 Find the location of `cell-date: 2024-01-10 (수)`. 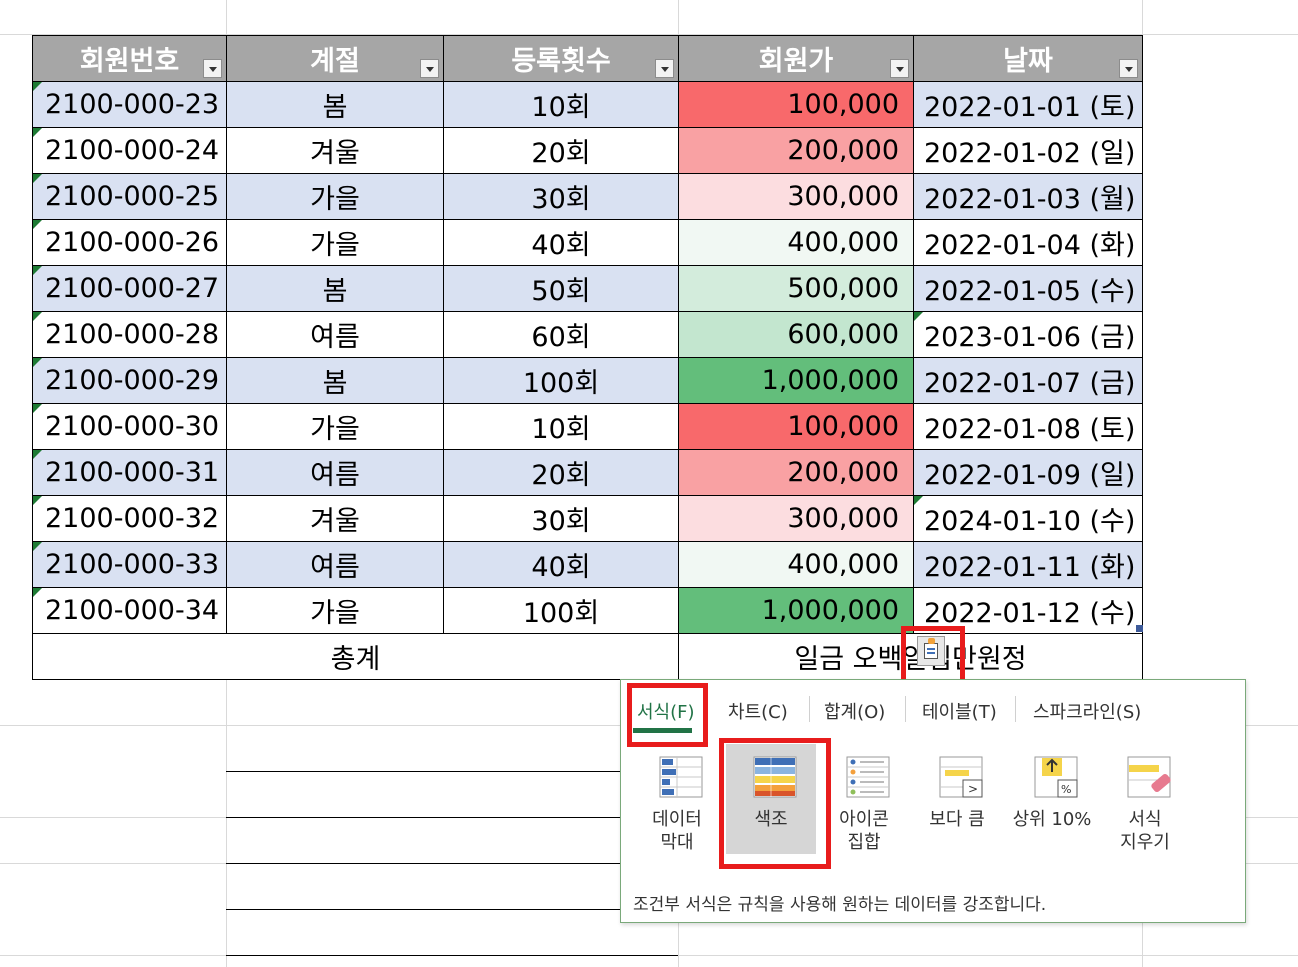

cell-date: 2024-01-10 (수) is located at coordinates (1028, 518).